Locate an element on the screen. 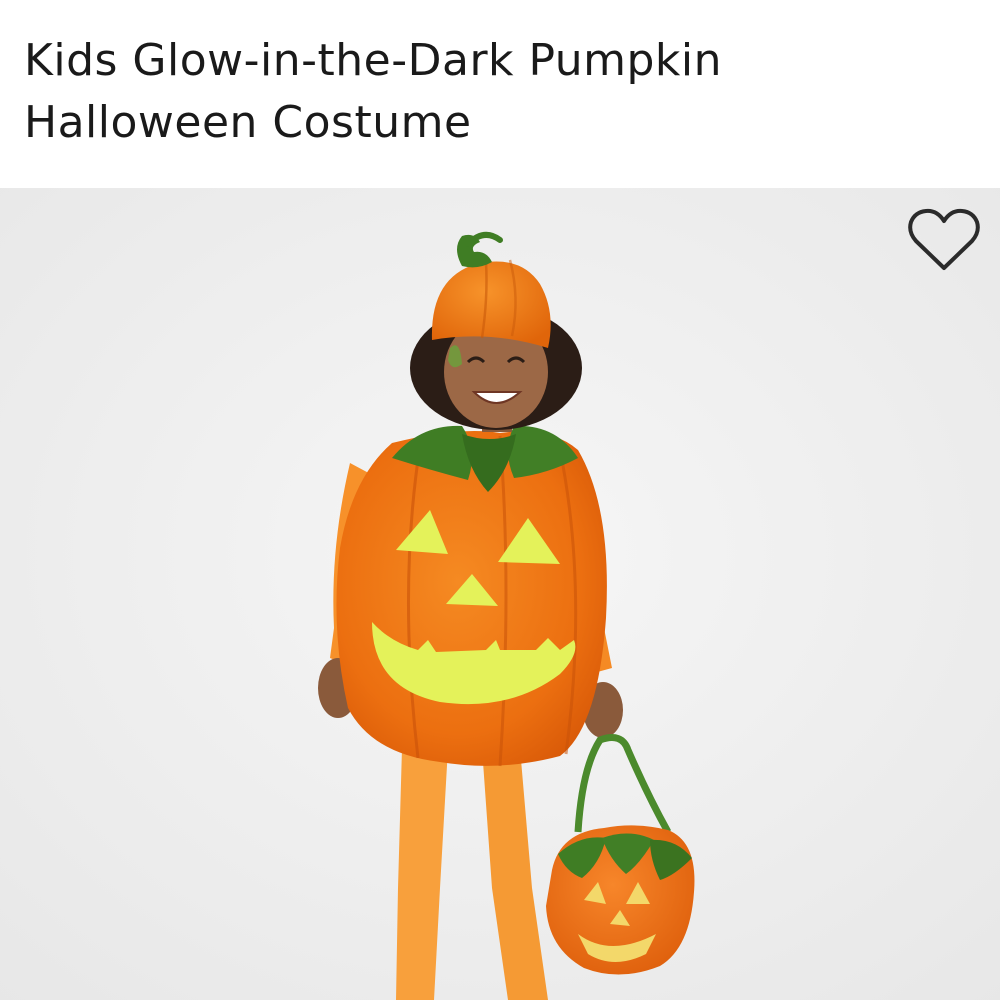 This screenshot has width=1000, height=1000. heart-outline-icon is located at coordinates (944, 239).